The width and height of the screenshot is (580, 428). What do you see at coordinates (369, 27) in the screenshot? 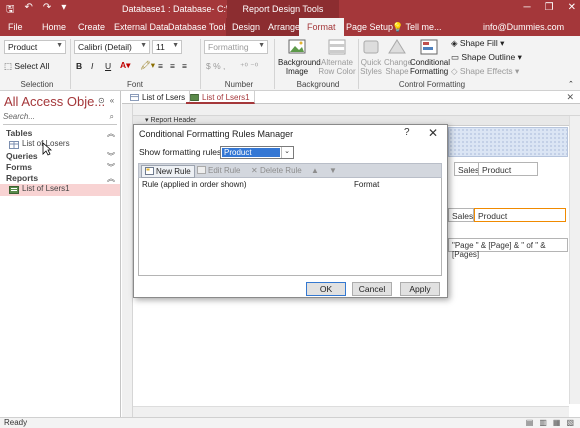
I see `tab-page-setup: Page Setup` at bounding box center [369, 27].